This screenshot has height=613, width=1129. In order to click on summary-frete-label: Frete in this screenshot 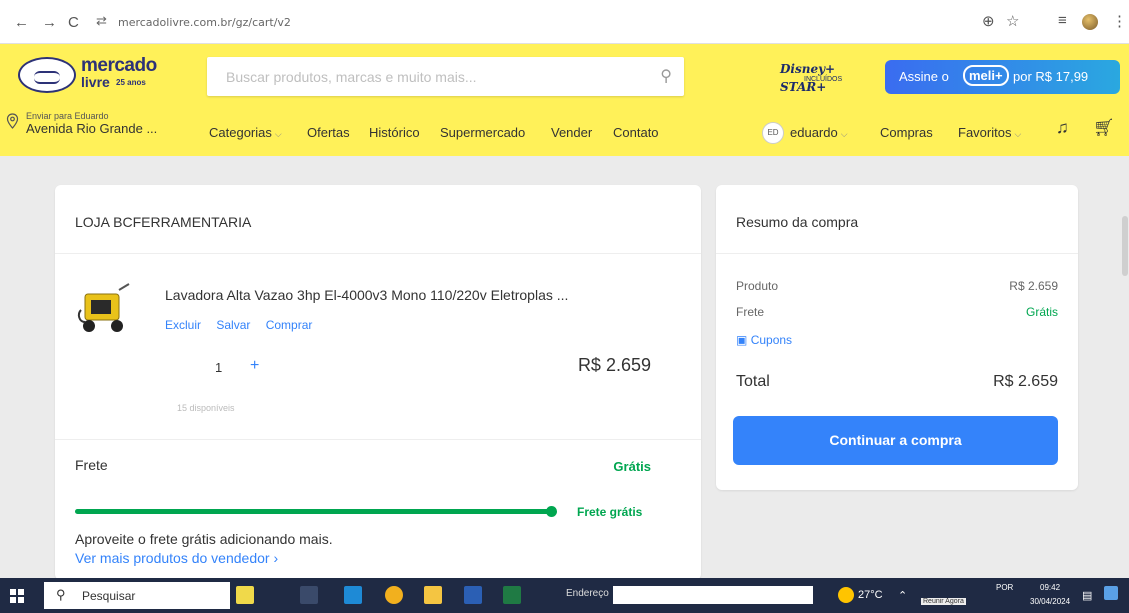, I will do `click(750, 312)`.